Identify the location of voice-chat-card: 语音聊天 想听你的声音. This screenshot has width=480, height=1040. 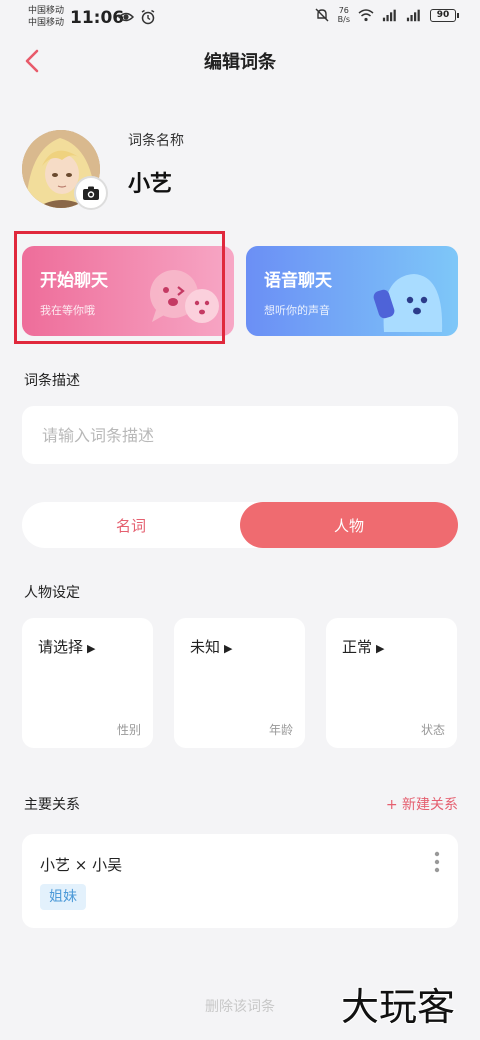
(352, 291).